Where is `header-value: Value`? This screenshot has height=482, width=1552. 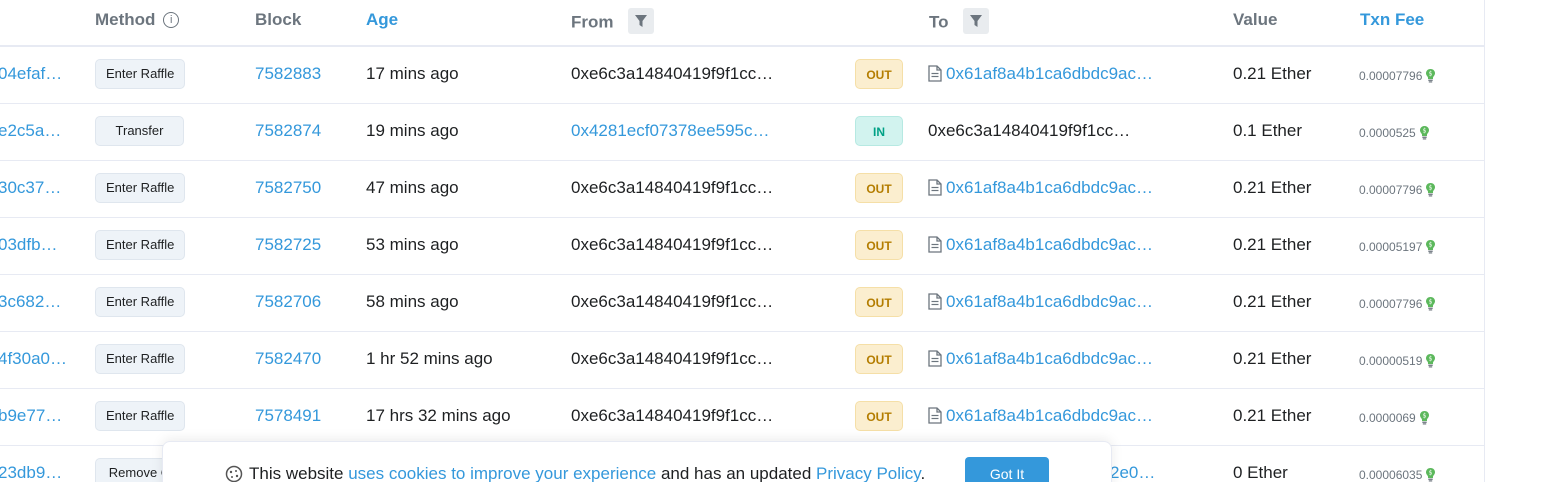 header-value: Value is located at coordinates (1255, 19).